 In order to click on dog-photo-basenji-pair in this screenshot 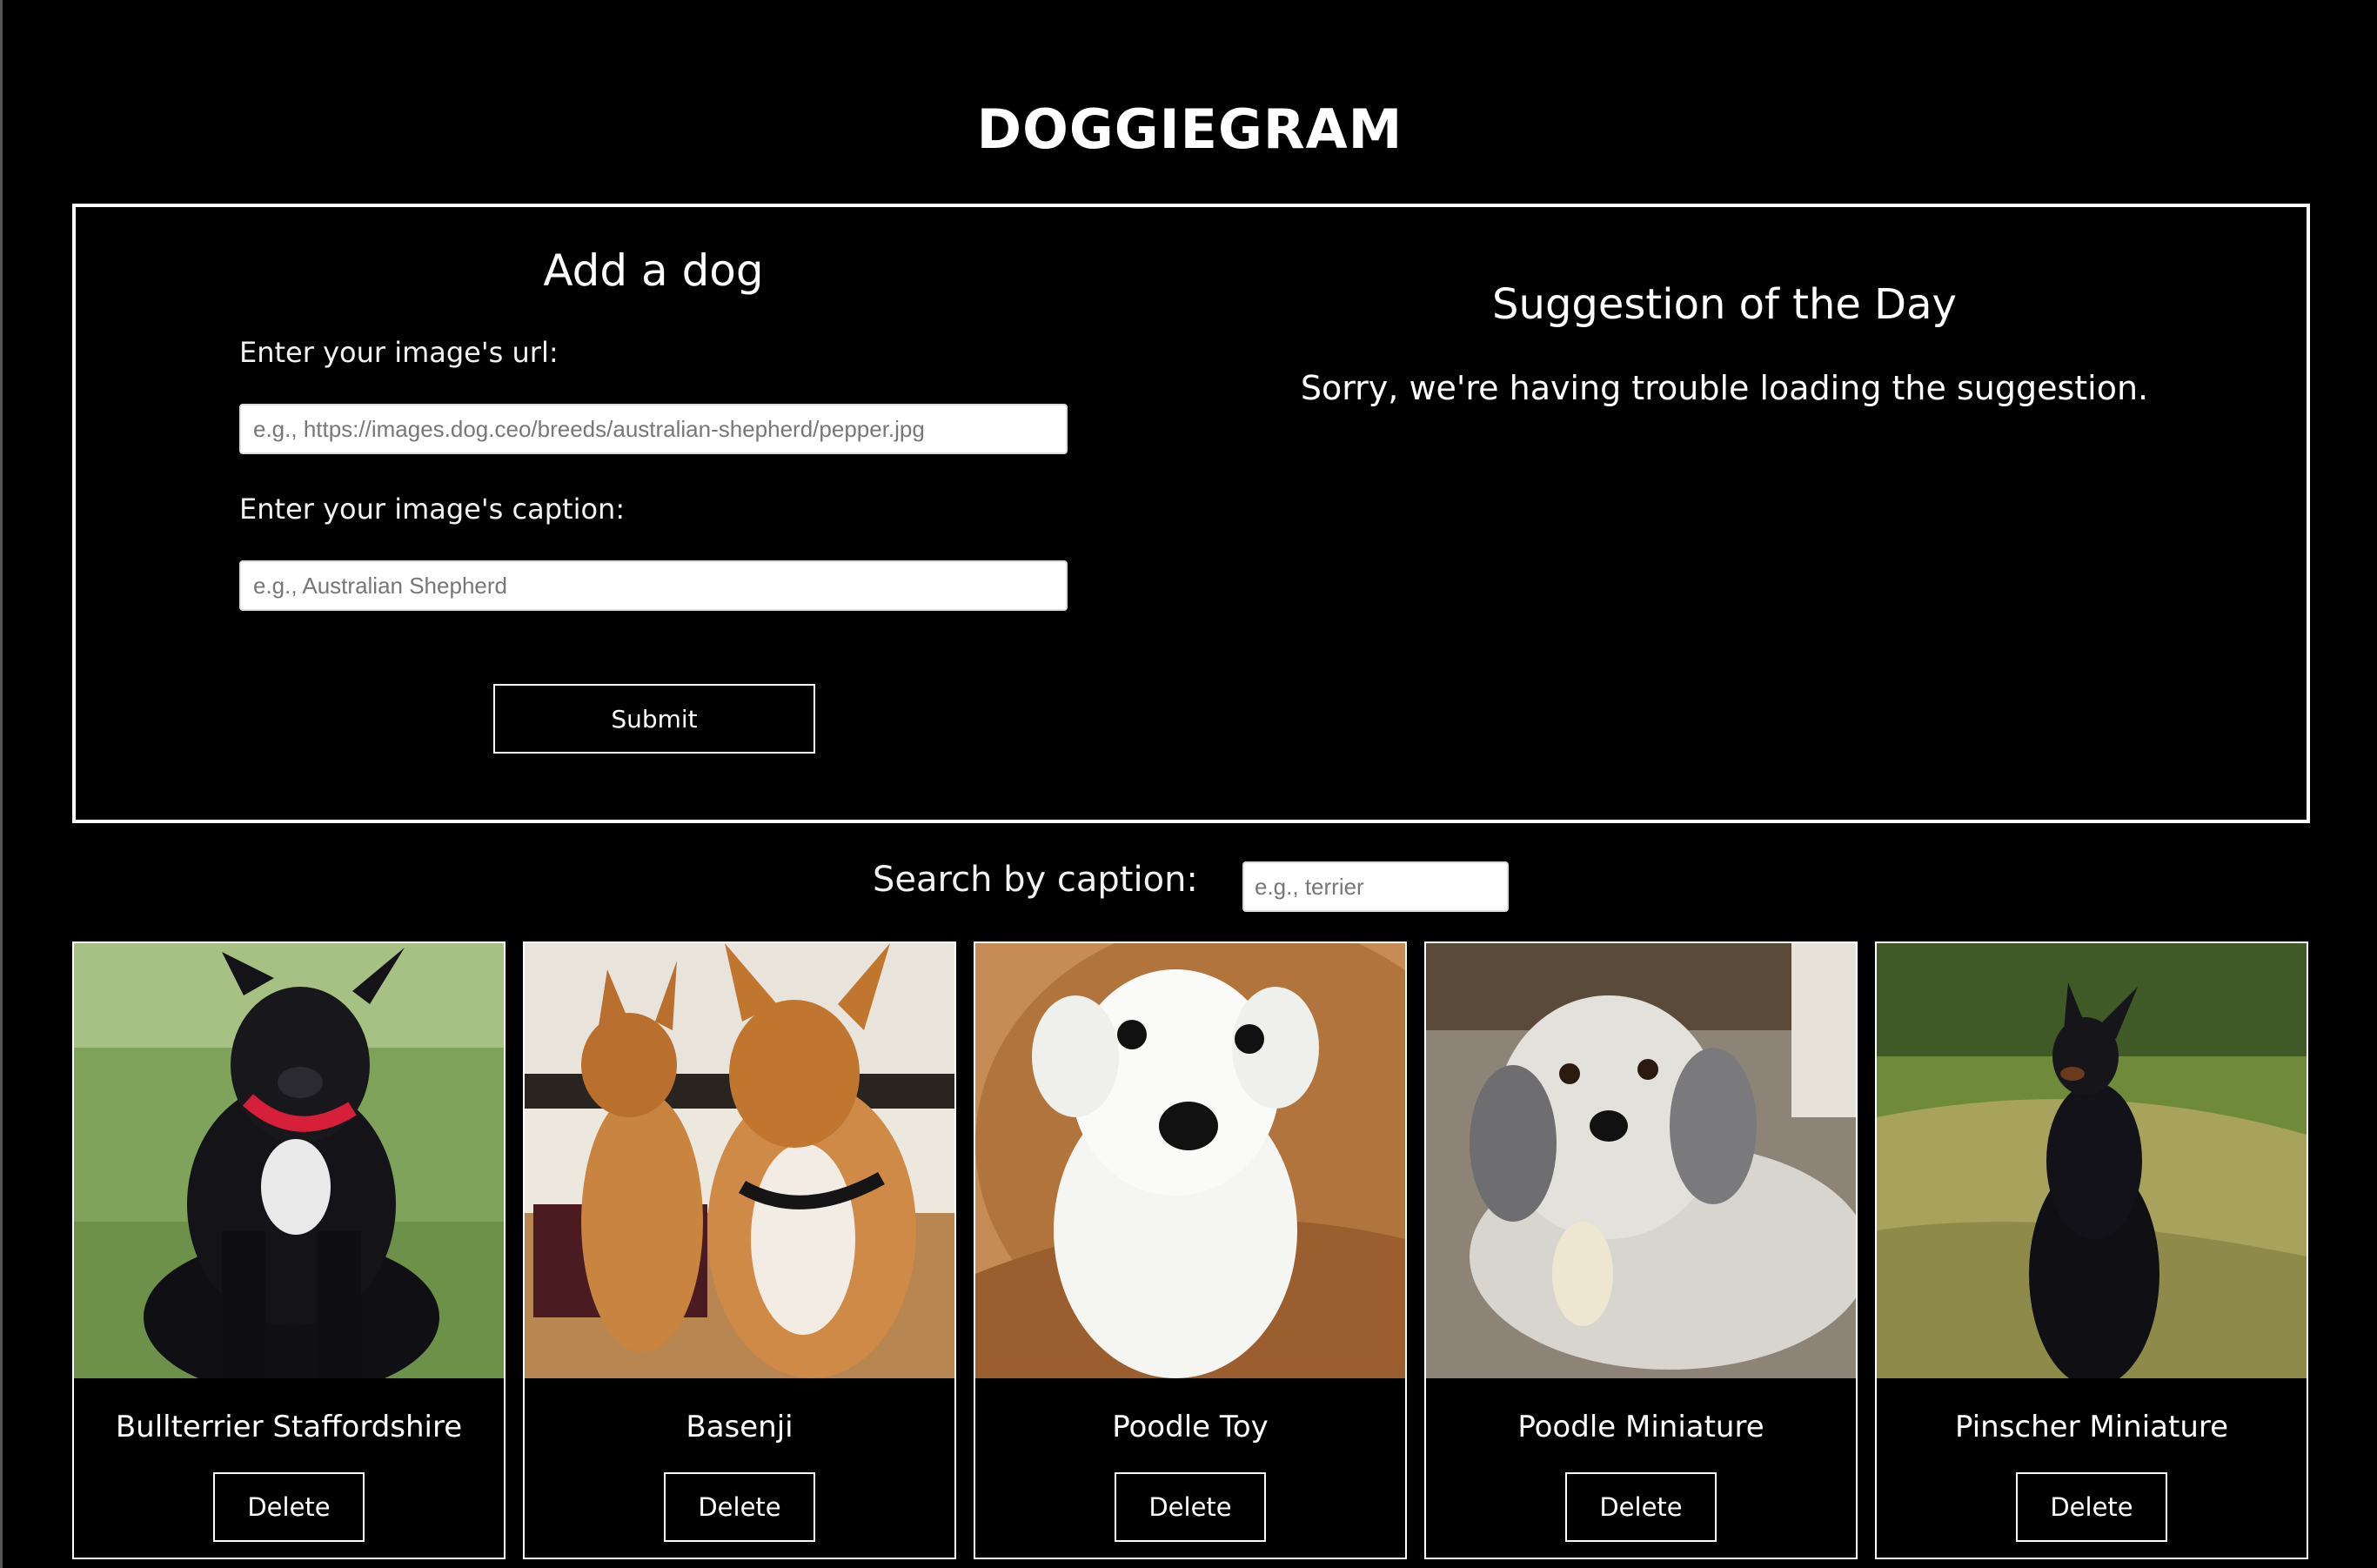, I will do `click(739, 1161)`.